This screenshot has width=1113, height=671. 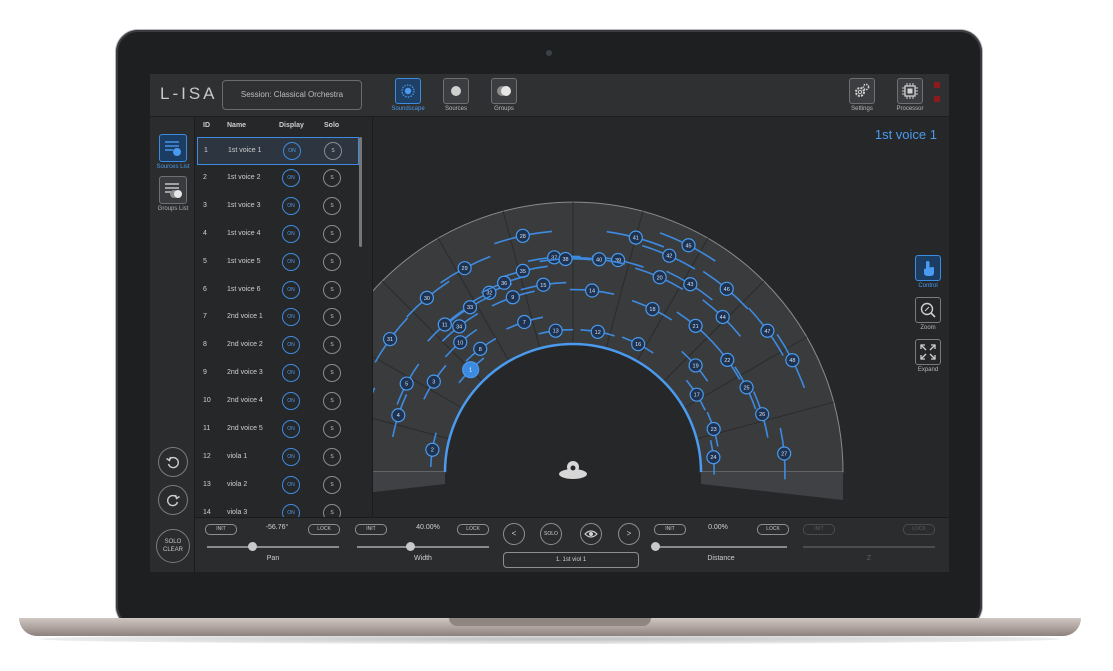 What do you see at coordinates (273, 547) in the screenshot?
I see `pan-slider` at bounding box center [273, 547].